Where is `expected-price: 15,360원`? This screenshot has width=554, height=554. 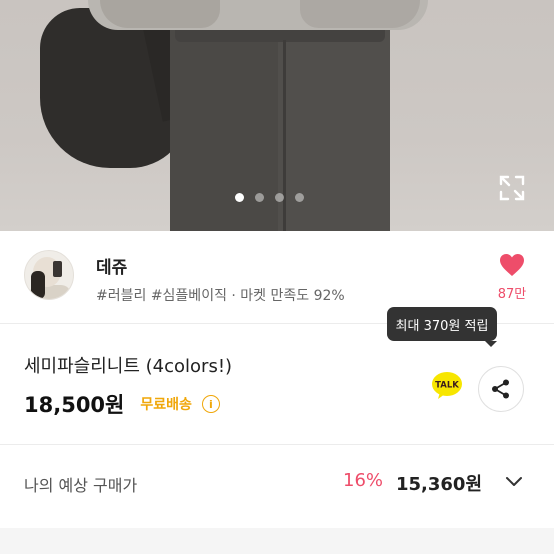 expected-price: 15,360원 is located at coordinates (439, 484).